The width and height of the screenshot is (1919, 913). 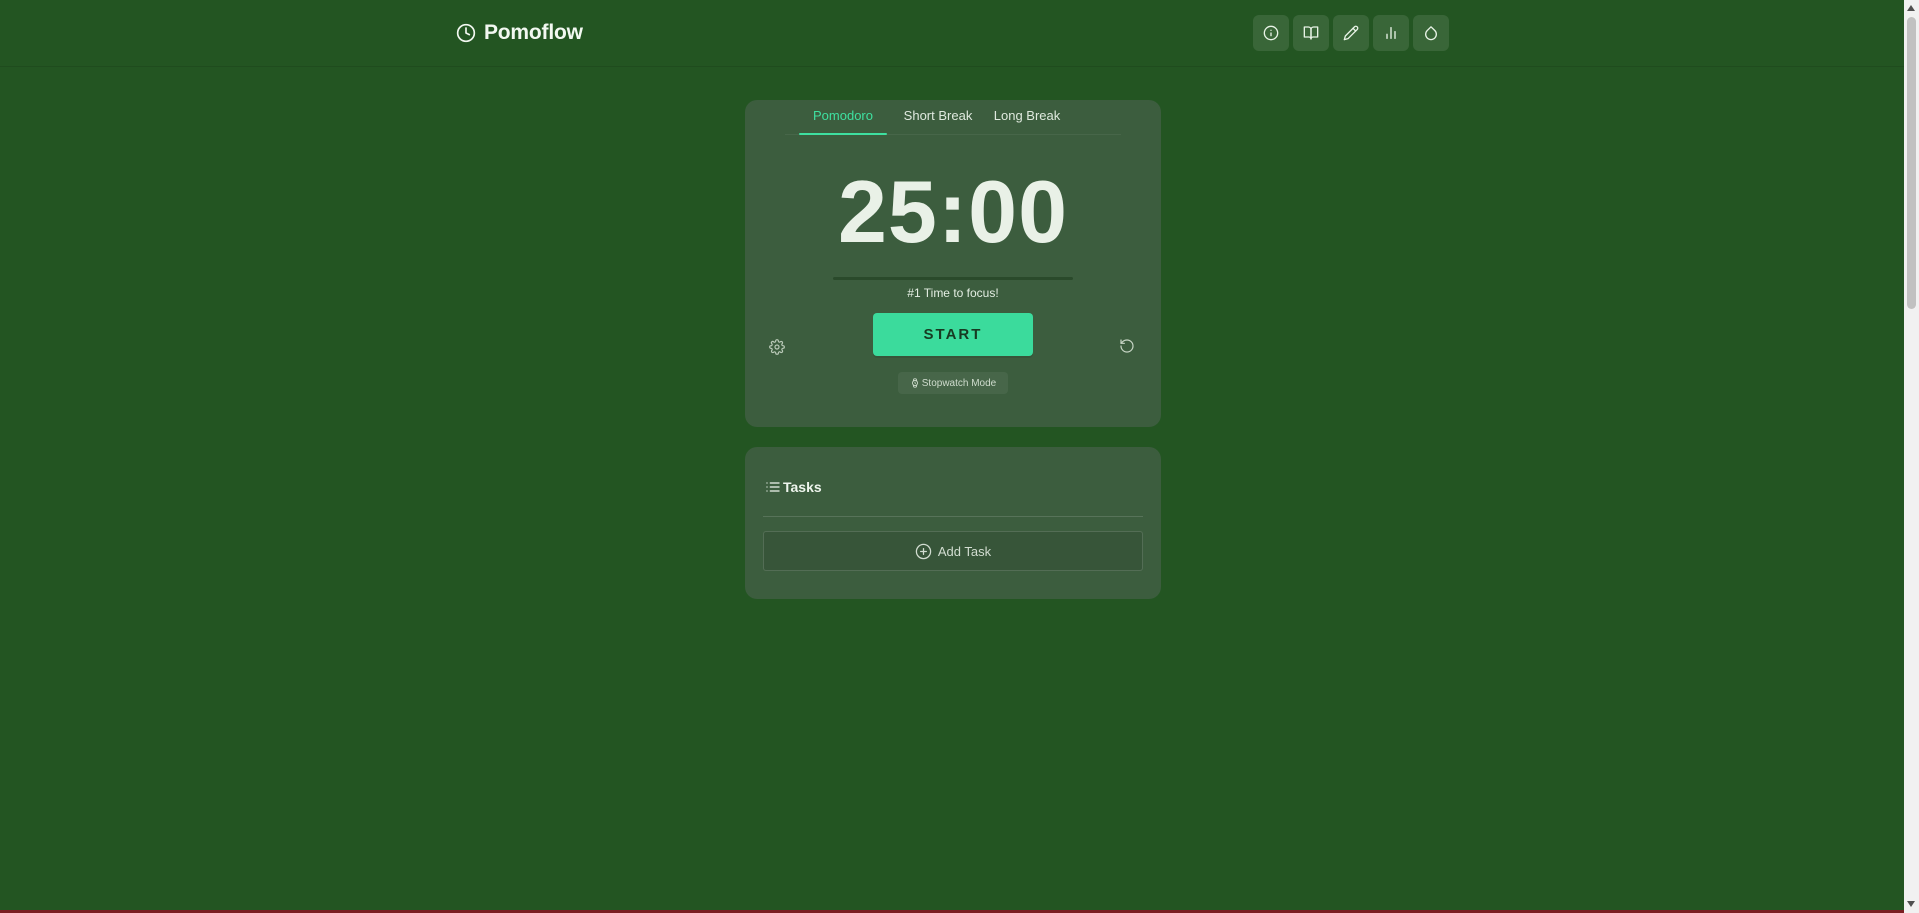 What do you see at coordinates (1027, 121) in the screenshot?
I see `tab-long-break: Long Break` at bounding box center [1027, 121].